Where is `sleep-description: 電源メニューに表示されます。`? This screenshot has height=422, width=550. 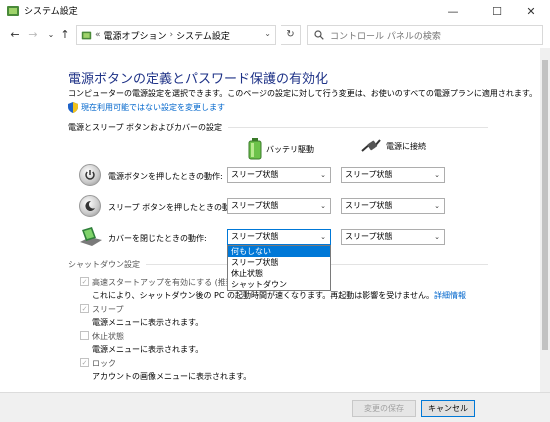 sleep-description: 電源メニューに表示されます。 is located at coordinates (148, 322).